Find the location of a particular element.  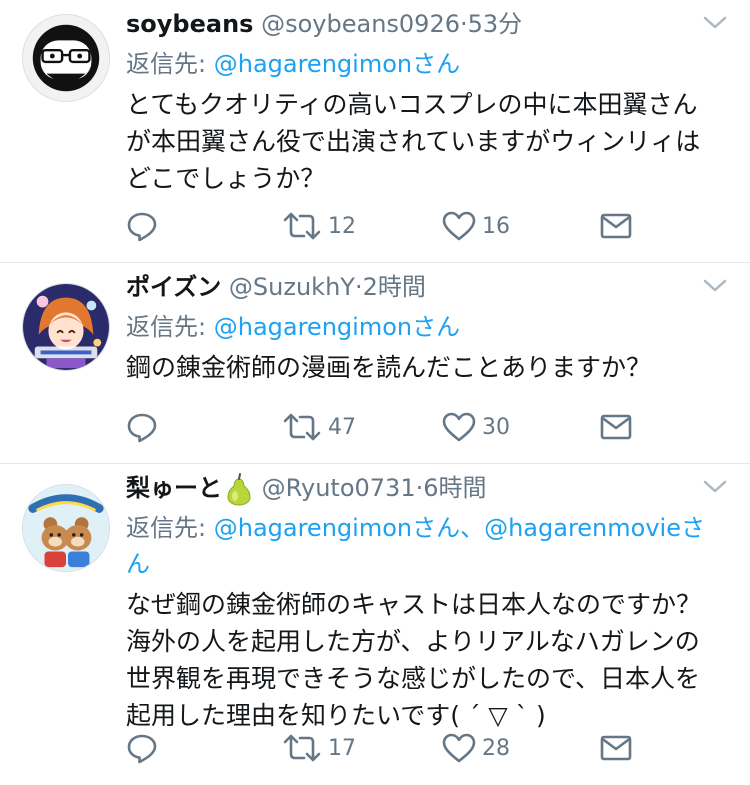

timestamp: 53分 is located at coordinates (495, 24).